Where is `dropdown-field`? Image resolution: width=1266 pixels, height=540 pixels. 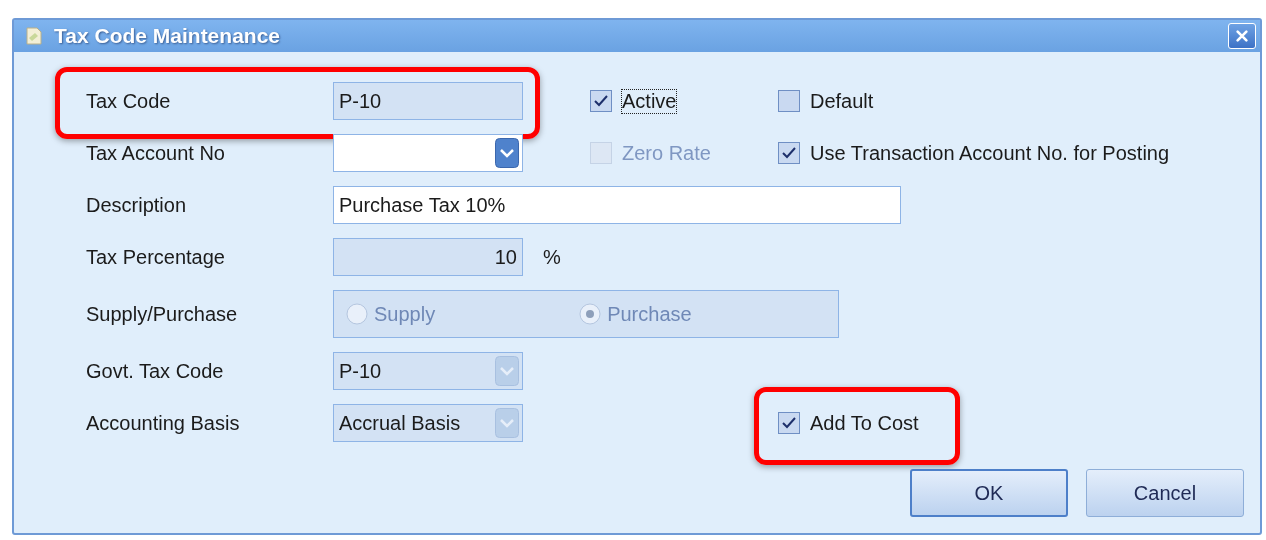
dropdown-field is located at coordinates (428, 153).